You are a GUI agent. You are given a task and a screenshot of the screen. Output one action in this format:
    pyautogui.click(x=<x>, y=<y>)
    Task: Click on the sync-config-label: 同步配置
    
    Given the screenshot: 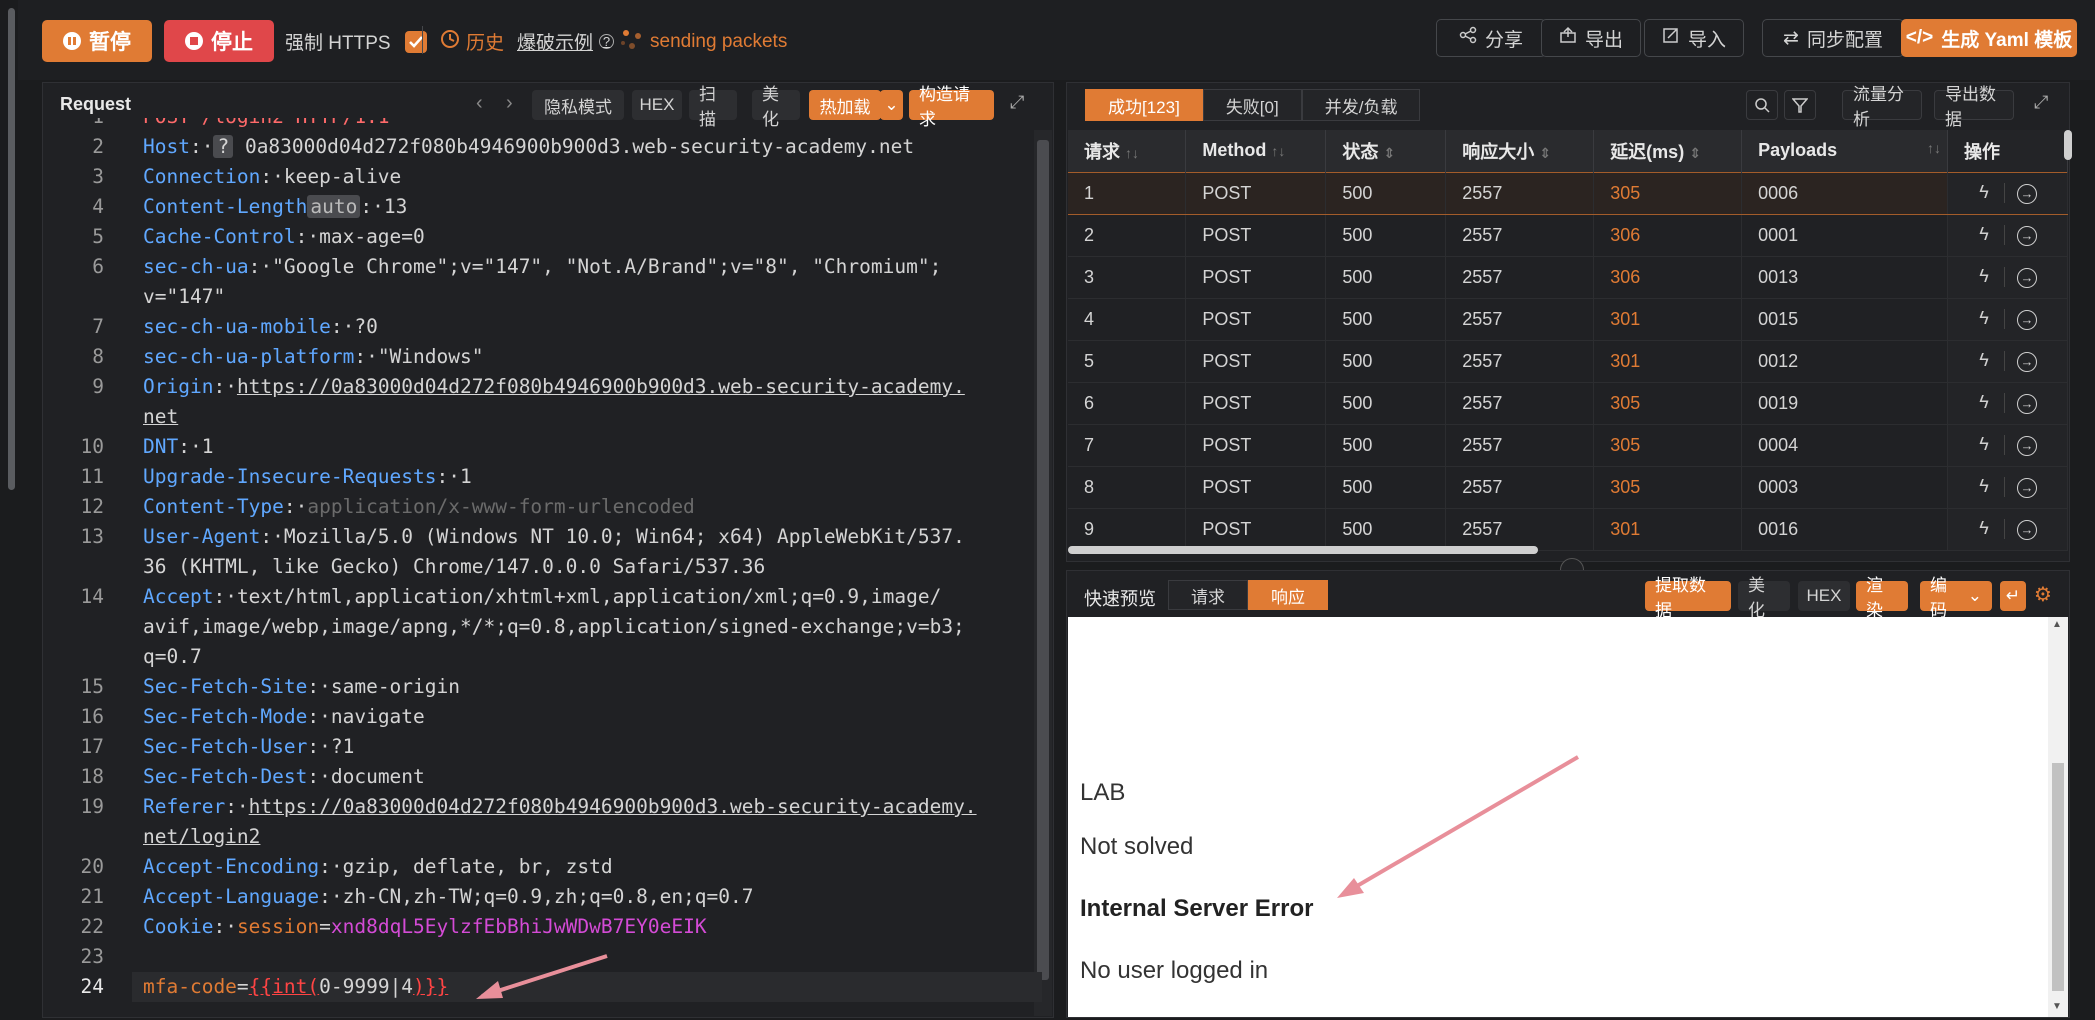 What is the action you would take?
    pyautogui.click(x=1844, y=40)
    